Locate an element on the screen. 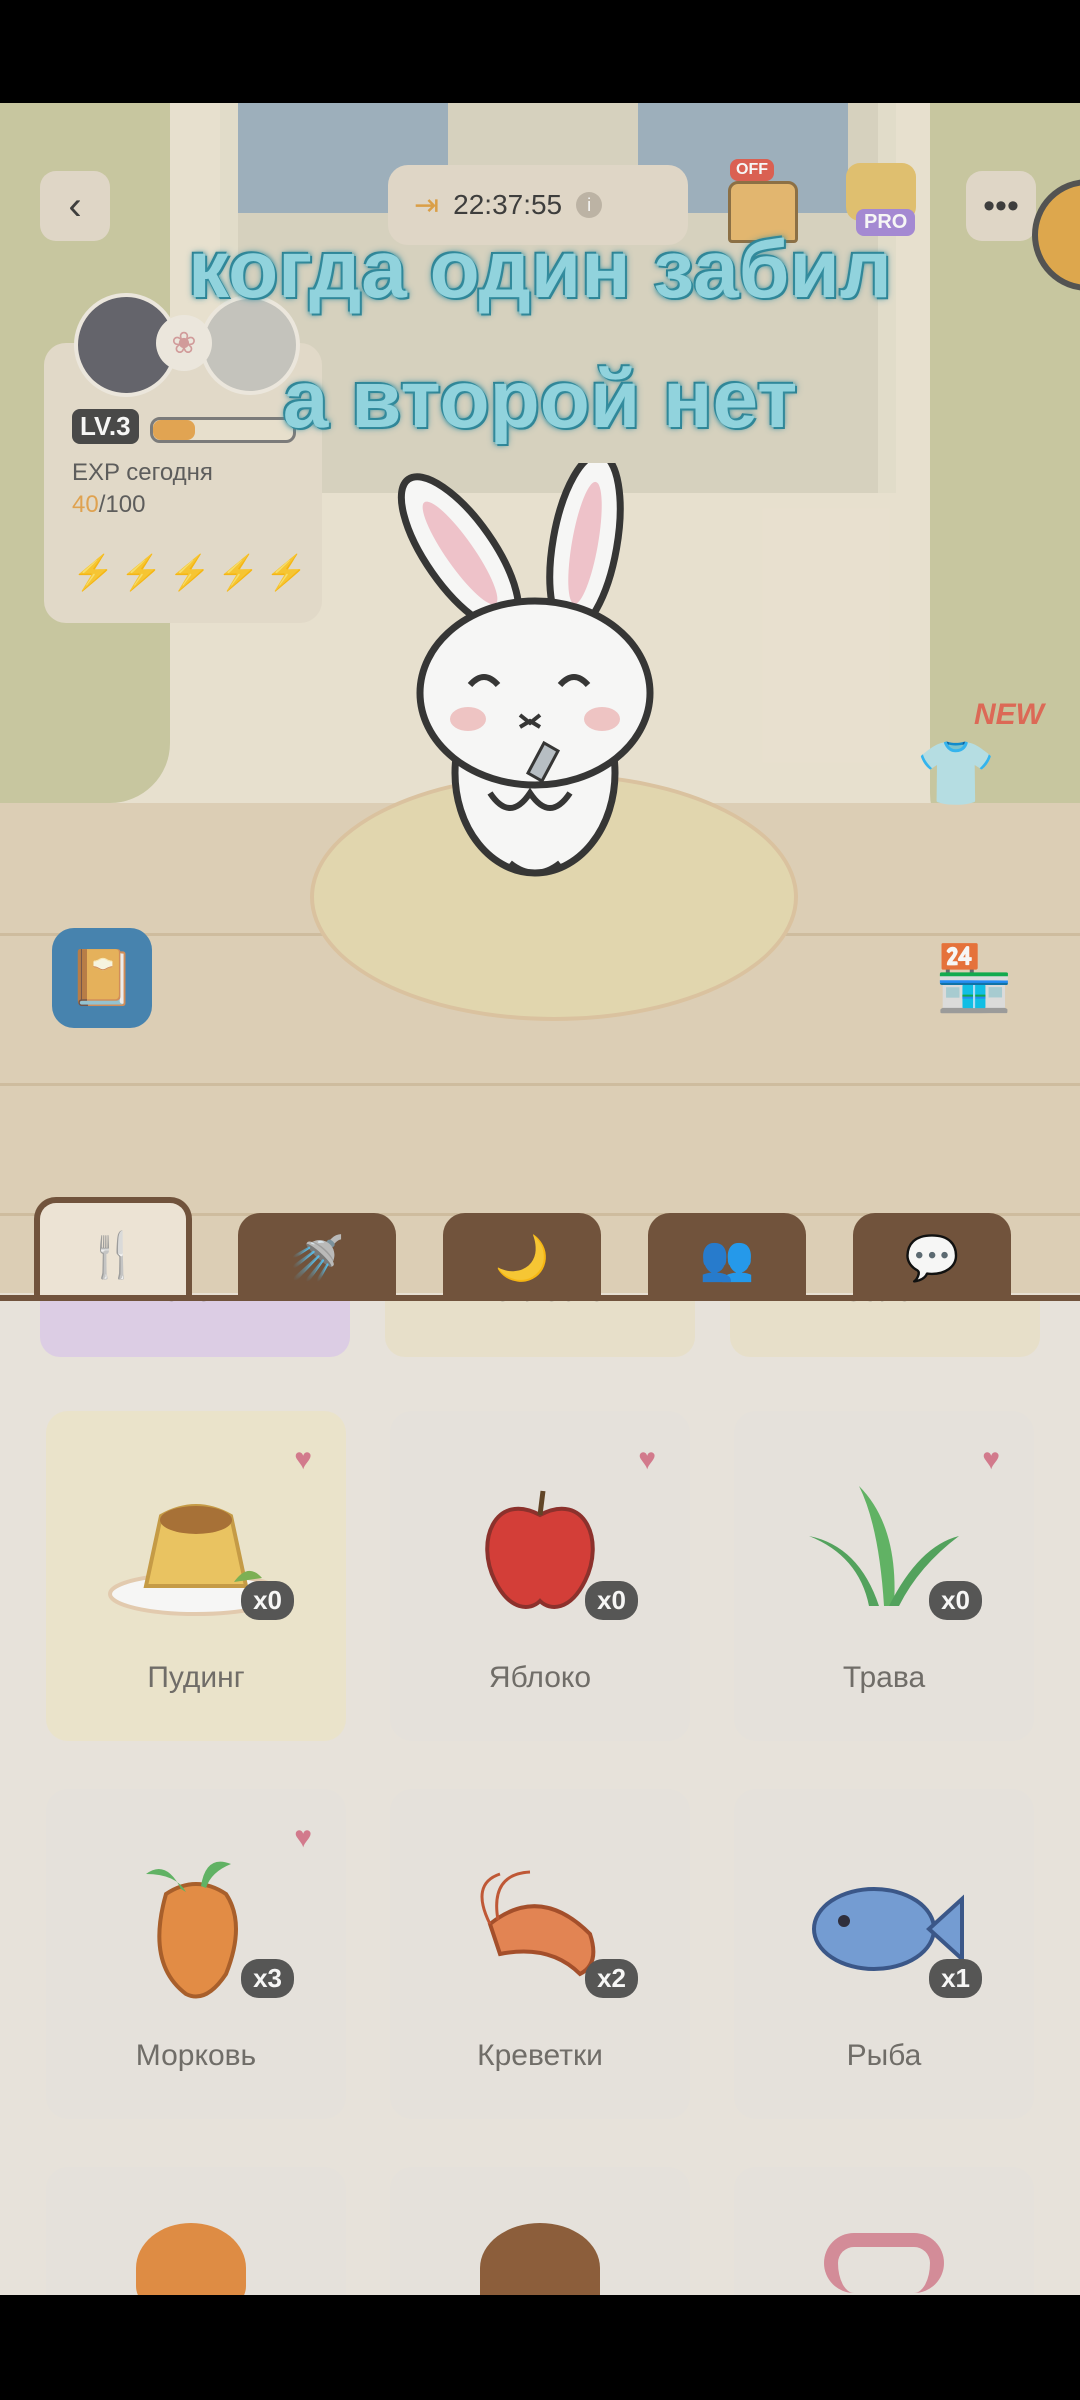 The height and width of the screenshot is (2400, 1080). sleep-tab-icon: 🌙 is located at coordinates (522, 1258).